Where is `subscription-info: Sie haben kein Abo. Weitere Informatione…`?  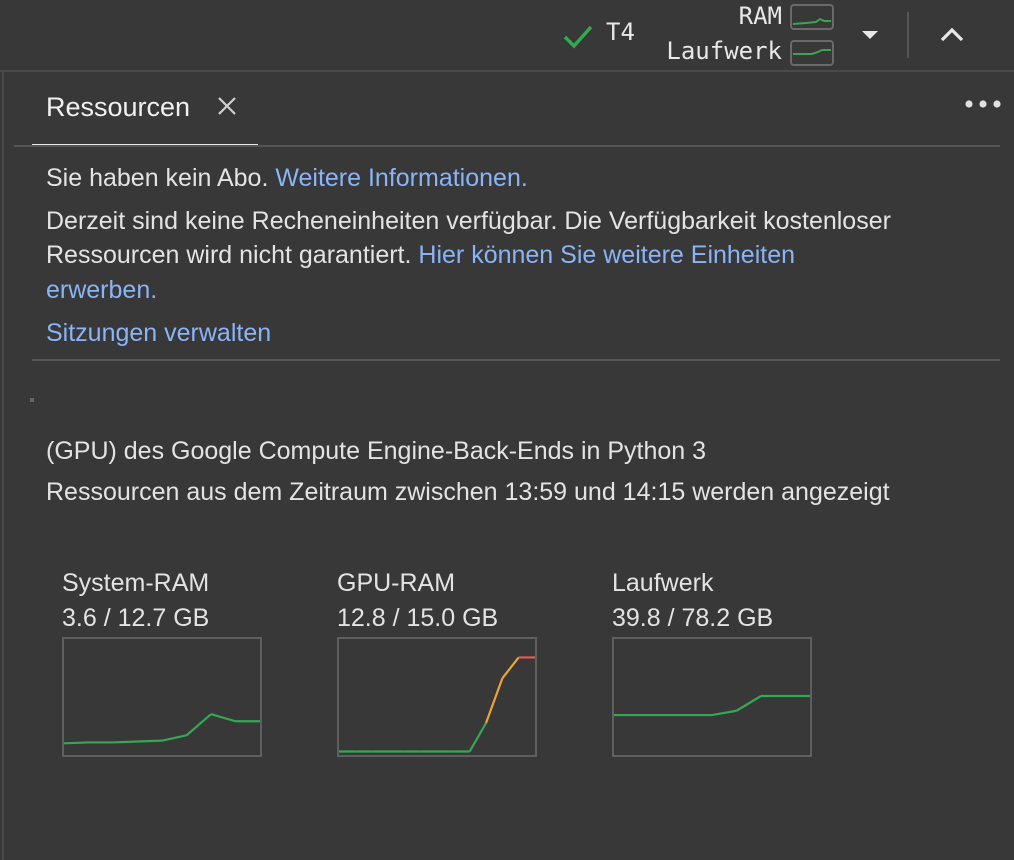 subscription-info: Sie haben kein Abo. Weitere Informatione… is located at coordinates (287, 178).